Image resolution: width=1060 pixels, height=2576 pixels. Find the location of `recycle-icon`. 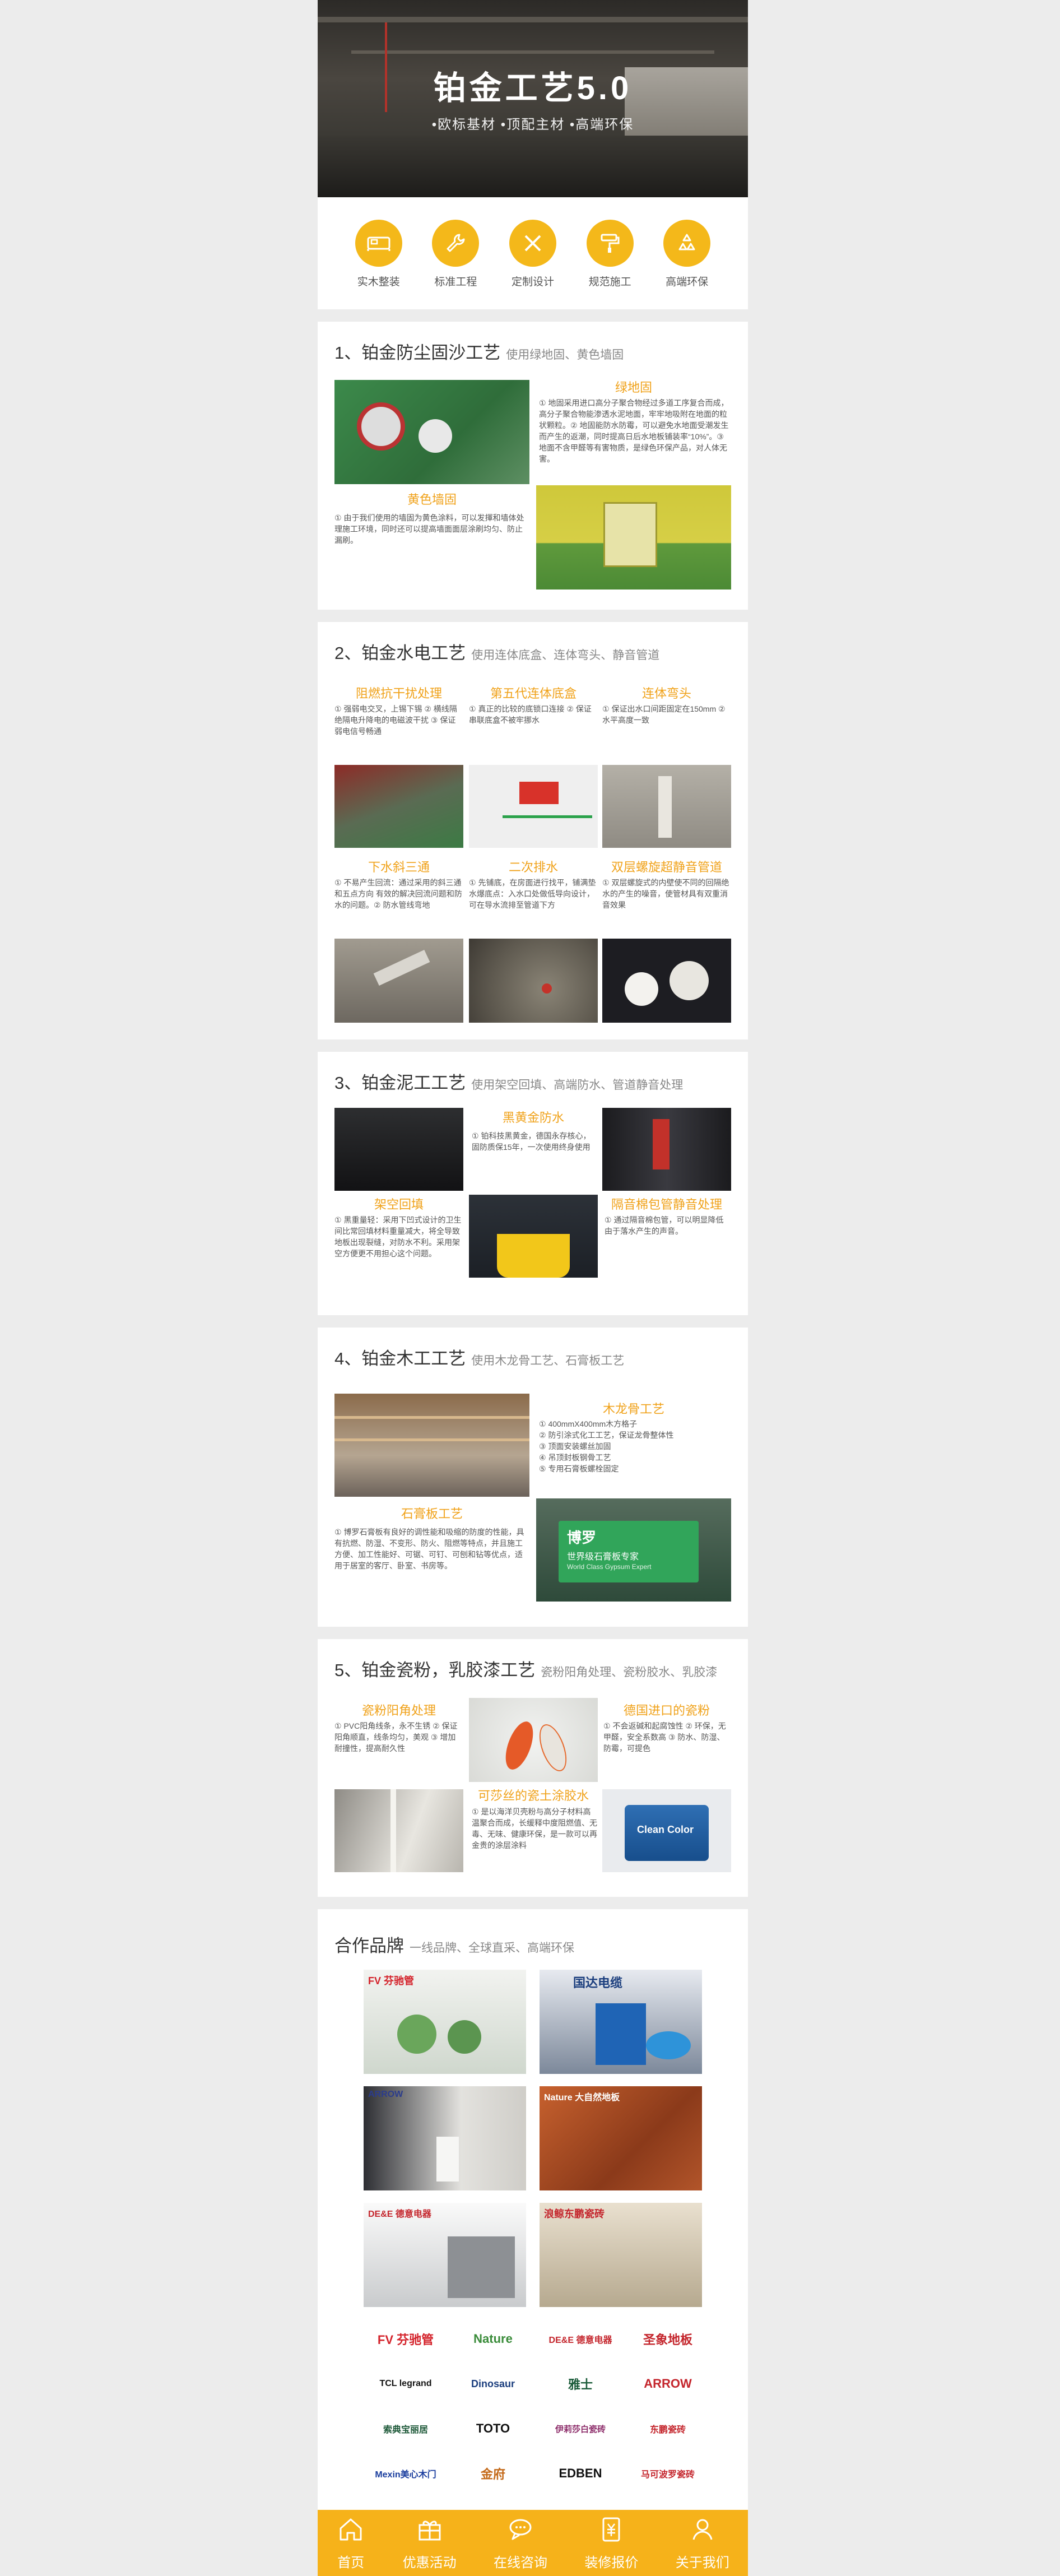

recycle-icon is located at coordinates (687, 244).